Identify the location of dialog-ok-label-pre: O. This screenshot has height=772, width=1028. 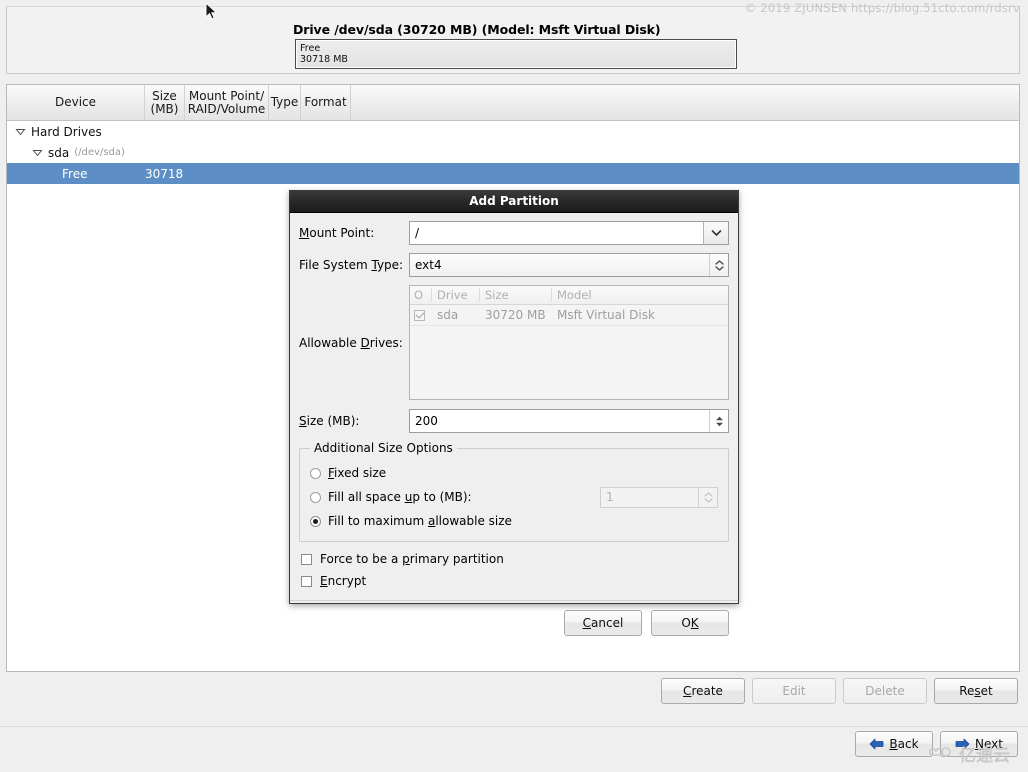
(686, 623).